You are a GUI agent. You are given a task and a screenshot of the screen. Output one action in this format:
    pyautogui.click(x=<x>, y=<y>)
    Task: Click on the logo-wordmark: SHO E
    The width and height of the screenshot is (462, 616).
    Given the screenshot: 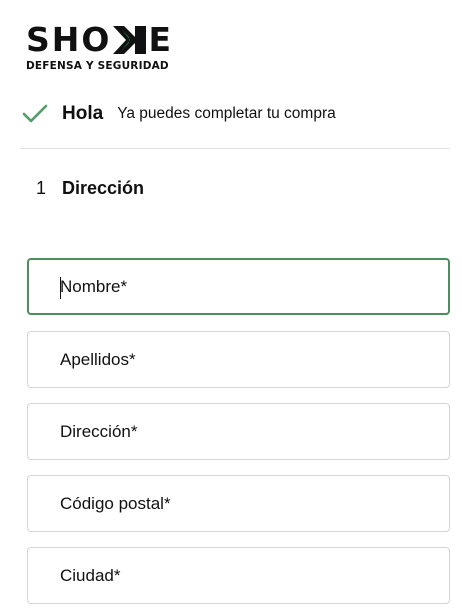 What is the action you would take?
    pyautogui.click(x=99, y=39)
    